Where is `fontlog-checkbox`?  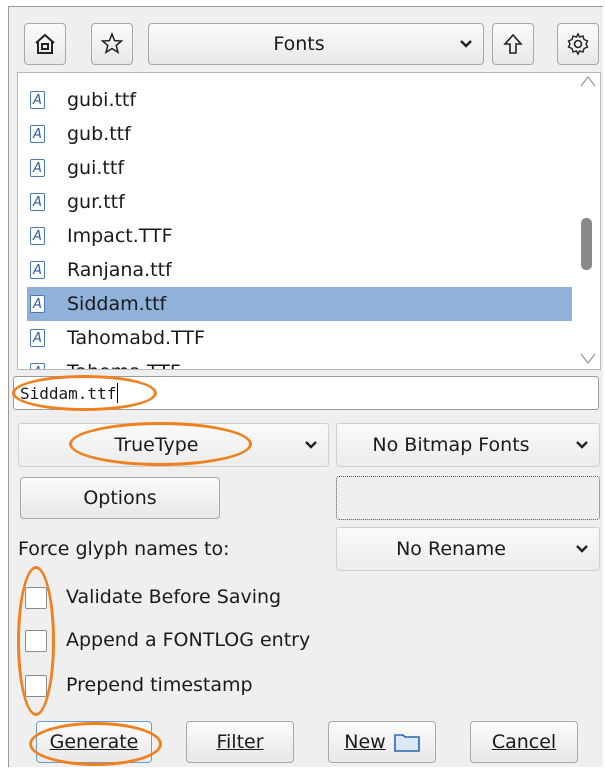 fontlog-checkbox is located at coordinates (36, 641).